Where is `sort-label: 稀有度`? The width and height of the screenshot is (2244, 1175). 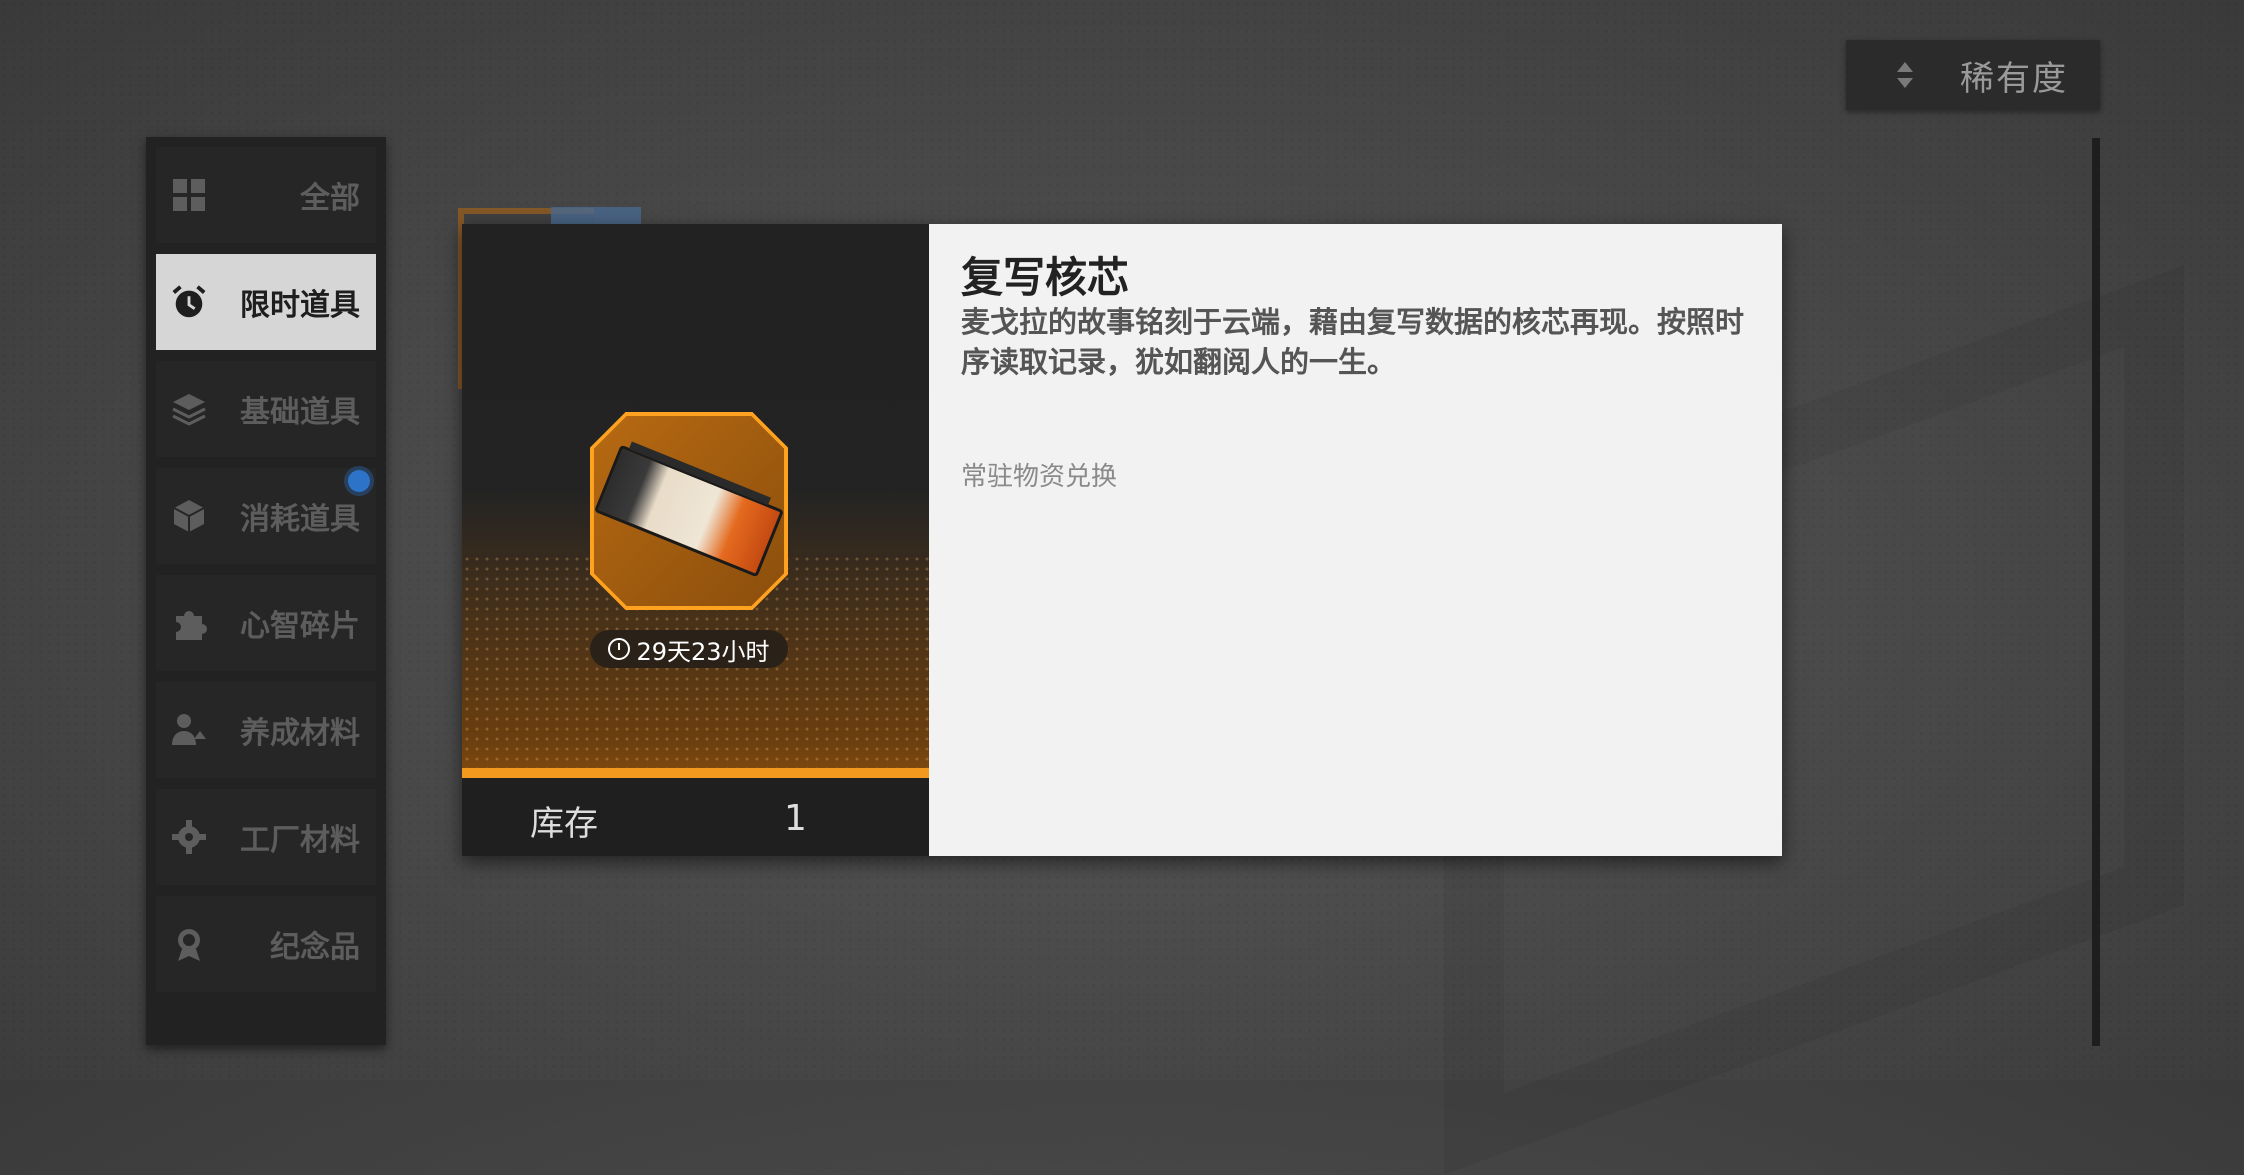 sort-label: 稀有度 is located at coordinates (2014, 78).